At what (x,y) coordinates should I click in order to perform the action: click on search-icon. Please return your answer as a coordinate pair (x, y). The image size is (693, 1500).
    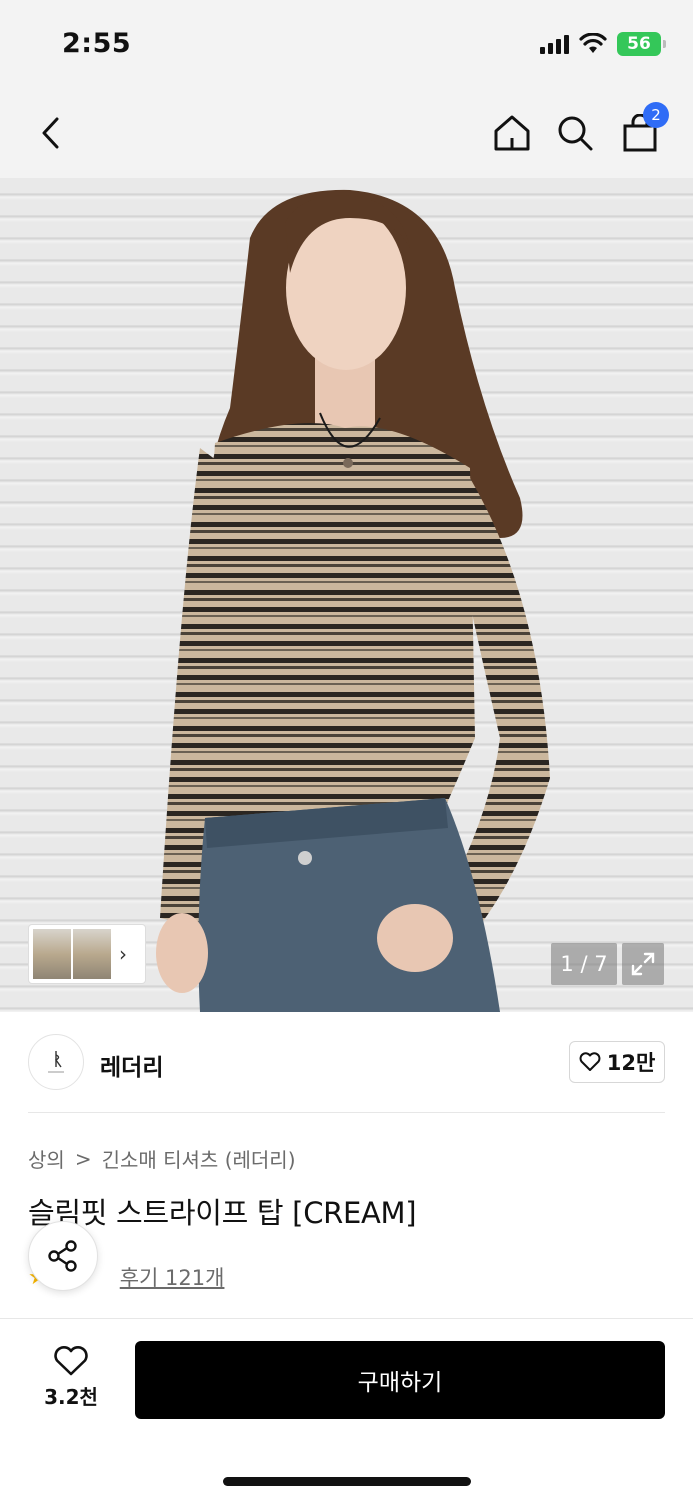
    Looking at the image, I should click on (575, 133).